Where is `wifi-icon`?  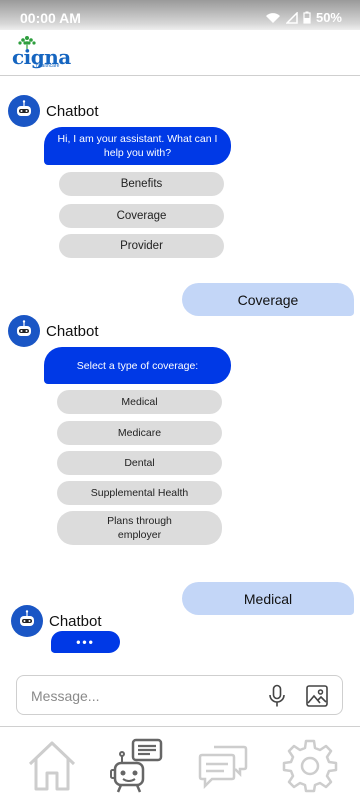 wifi-icon is located at coordinates (272, 17).